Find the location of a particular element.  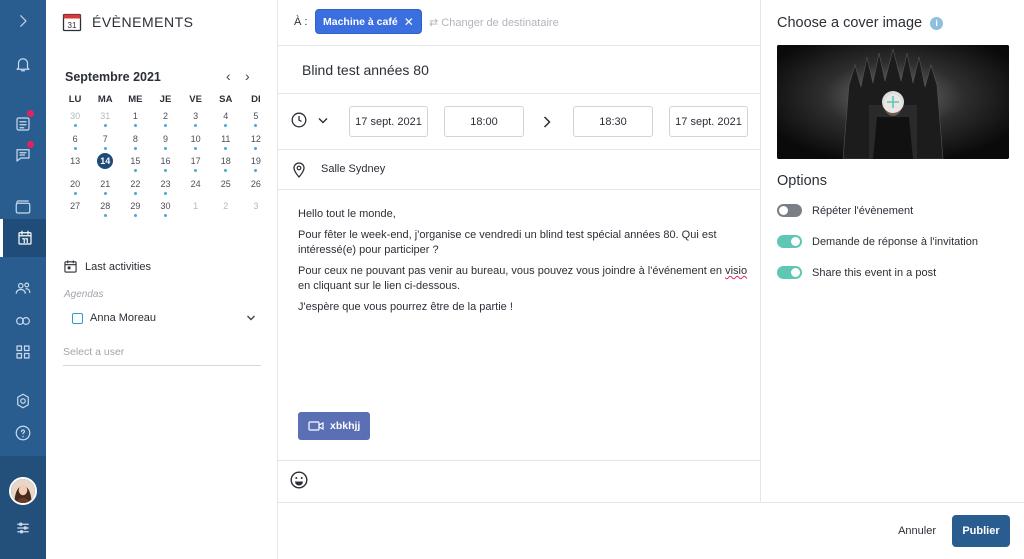

repeat-event-toggle is located at coordinates (789, 210).